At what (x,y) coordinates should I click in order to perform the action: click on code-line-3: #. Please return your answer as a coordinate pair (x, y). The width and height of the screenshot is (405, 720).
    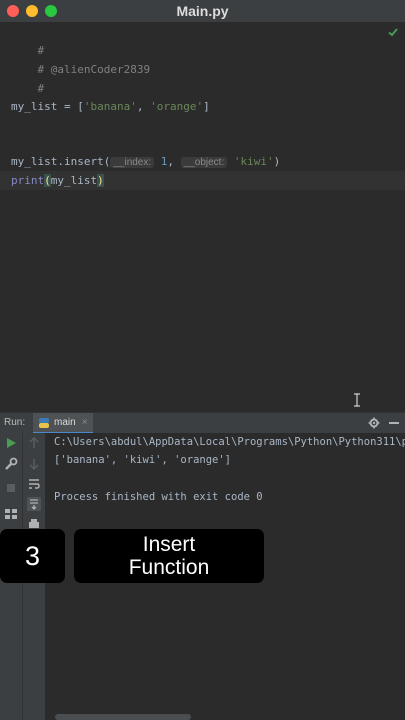
    Looking at the image, I should click on (28, 77).